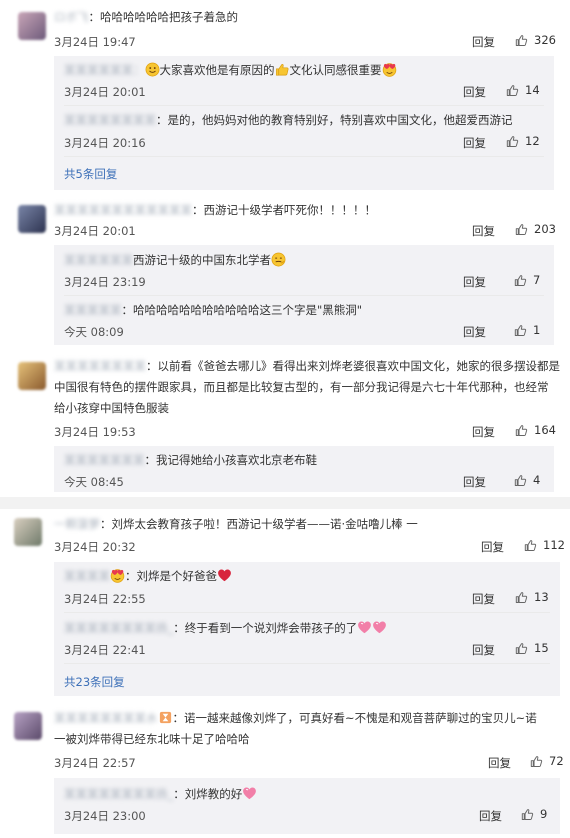 Image resolution: width=570 pixels, height=838 pixels. What do you see at coordinates (98, 260) in the screenshot?
I see `username: 某某某某某某` at bounding box center [98, 260].